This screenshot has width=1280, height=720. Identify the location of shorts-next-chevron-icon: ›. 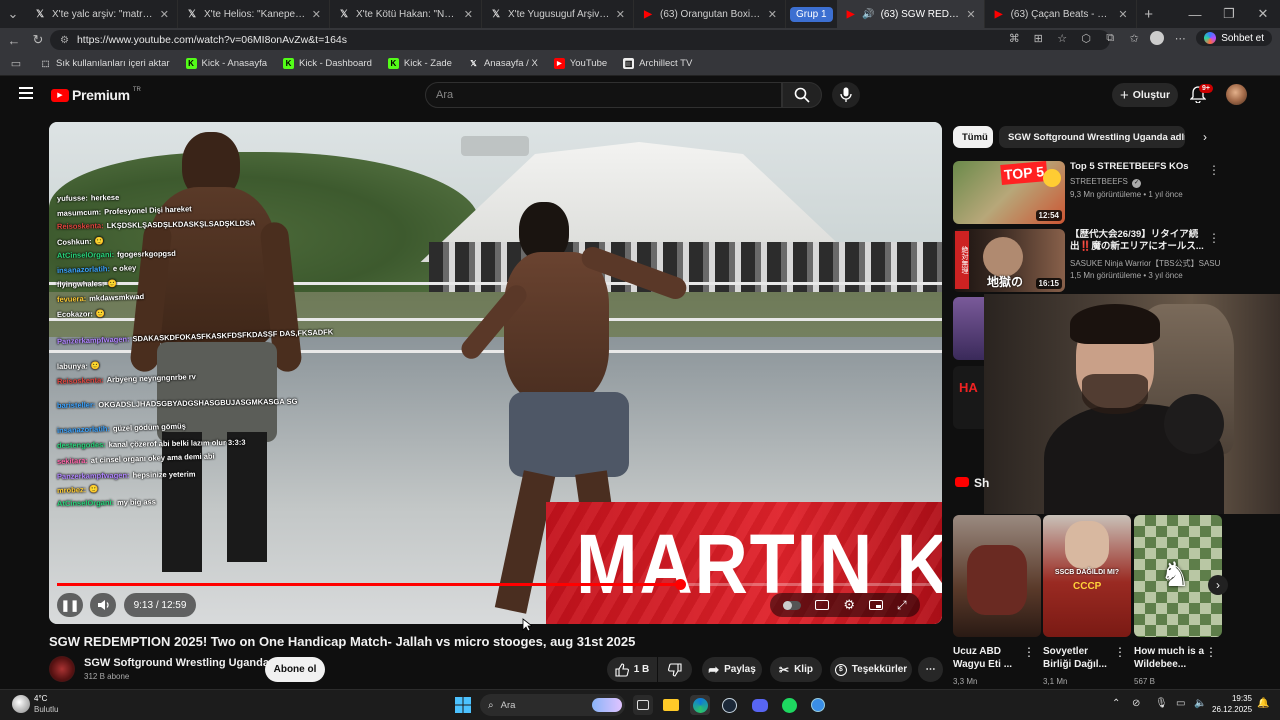
(1218, 585).